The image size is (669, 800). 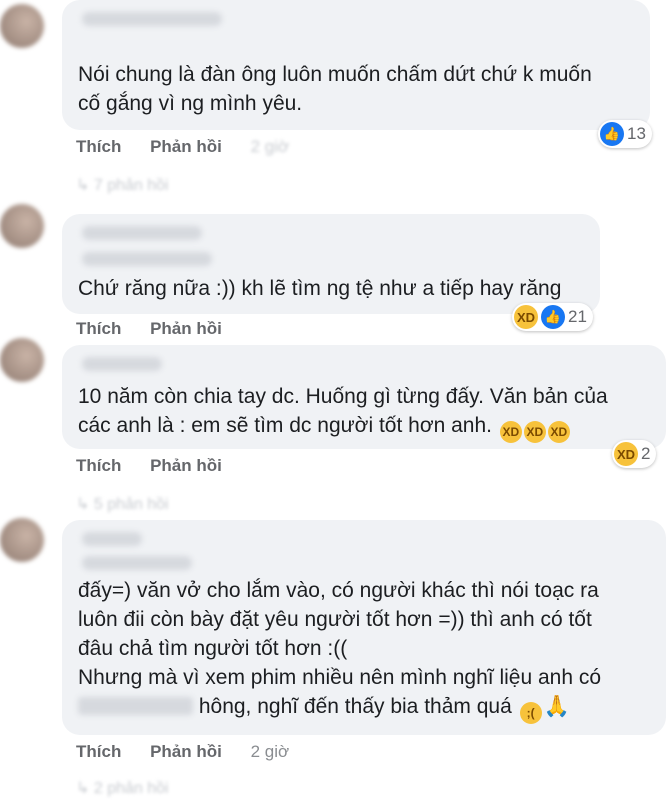 What do you see at coordinates (122, 788) in the screenshot?
I see `view-replies-link: ↳ 2 phản hồi` at bounding box center [122, 788].